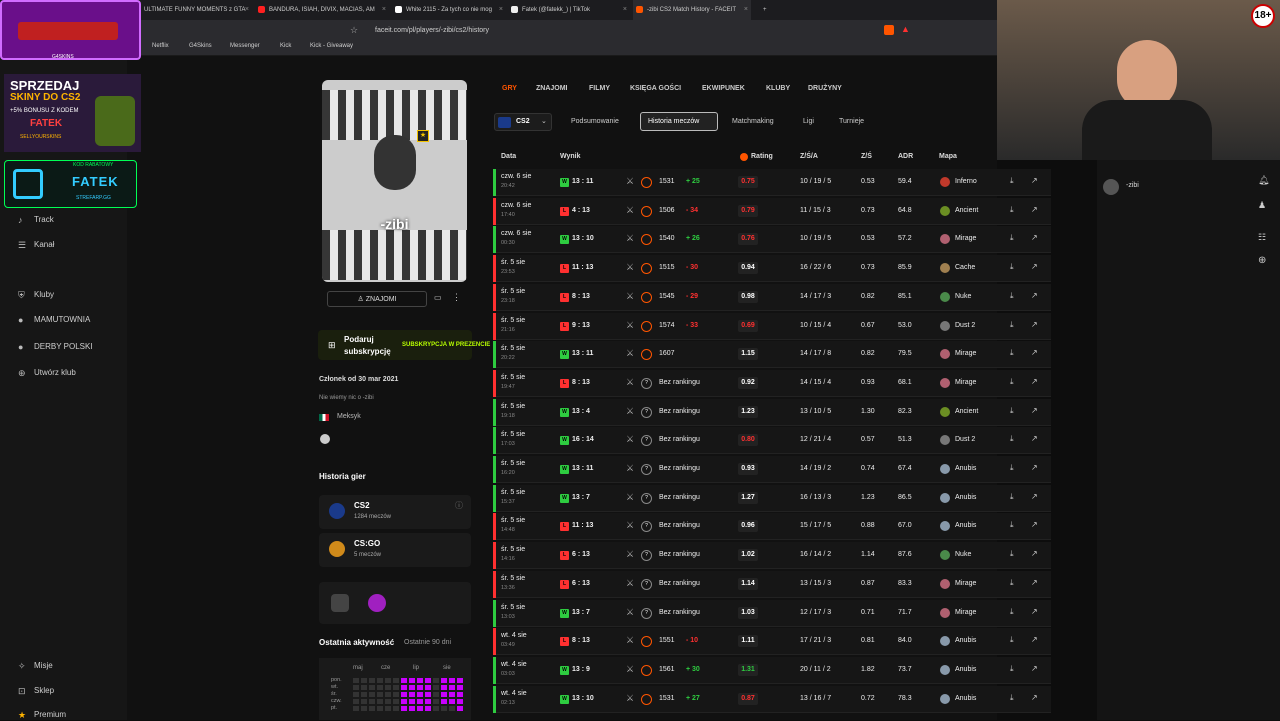  What do you see at coordinates (325, 439) in the screenshot?
I see `steam-icon` at bounding box center [325, 439].